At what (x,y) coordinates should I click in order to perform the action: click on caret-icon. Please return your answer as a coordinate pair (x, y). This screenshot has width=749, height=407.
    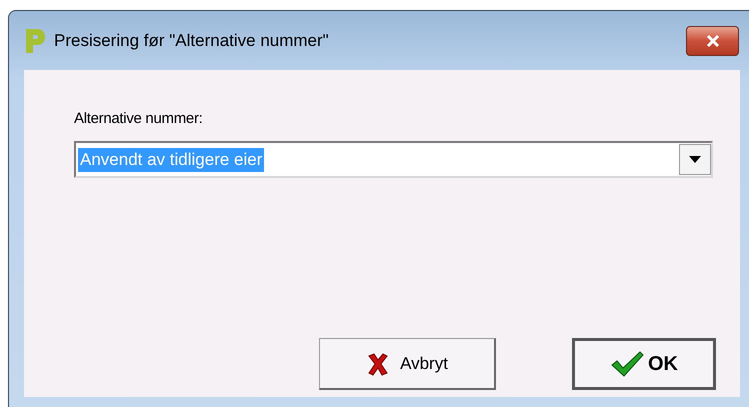
    Looking at the image, I should click on (695, 159).